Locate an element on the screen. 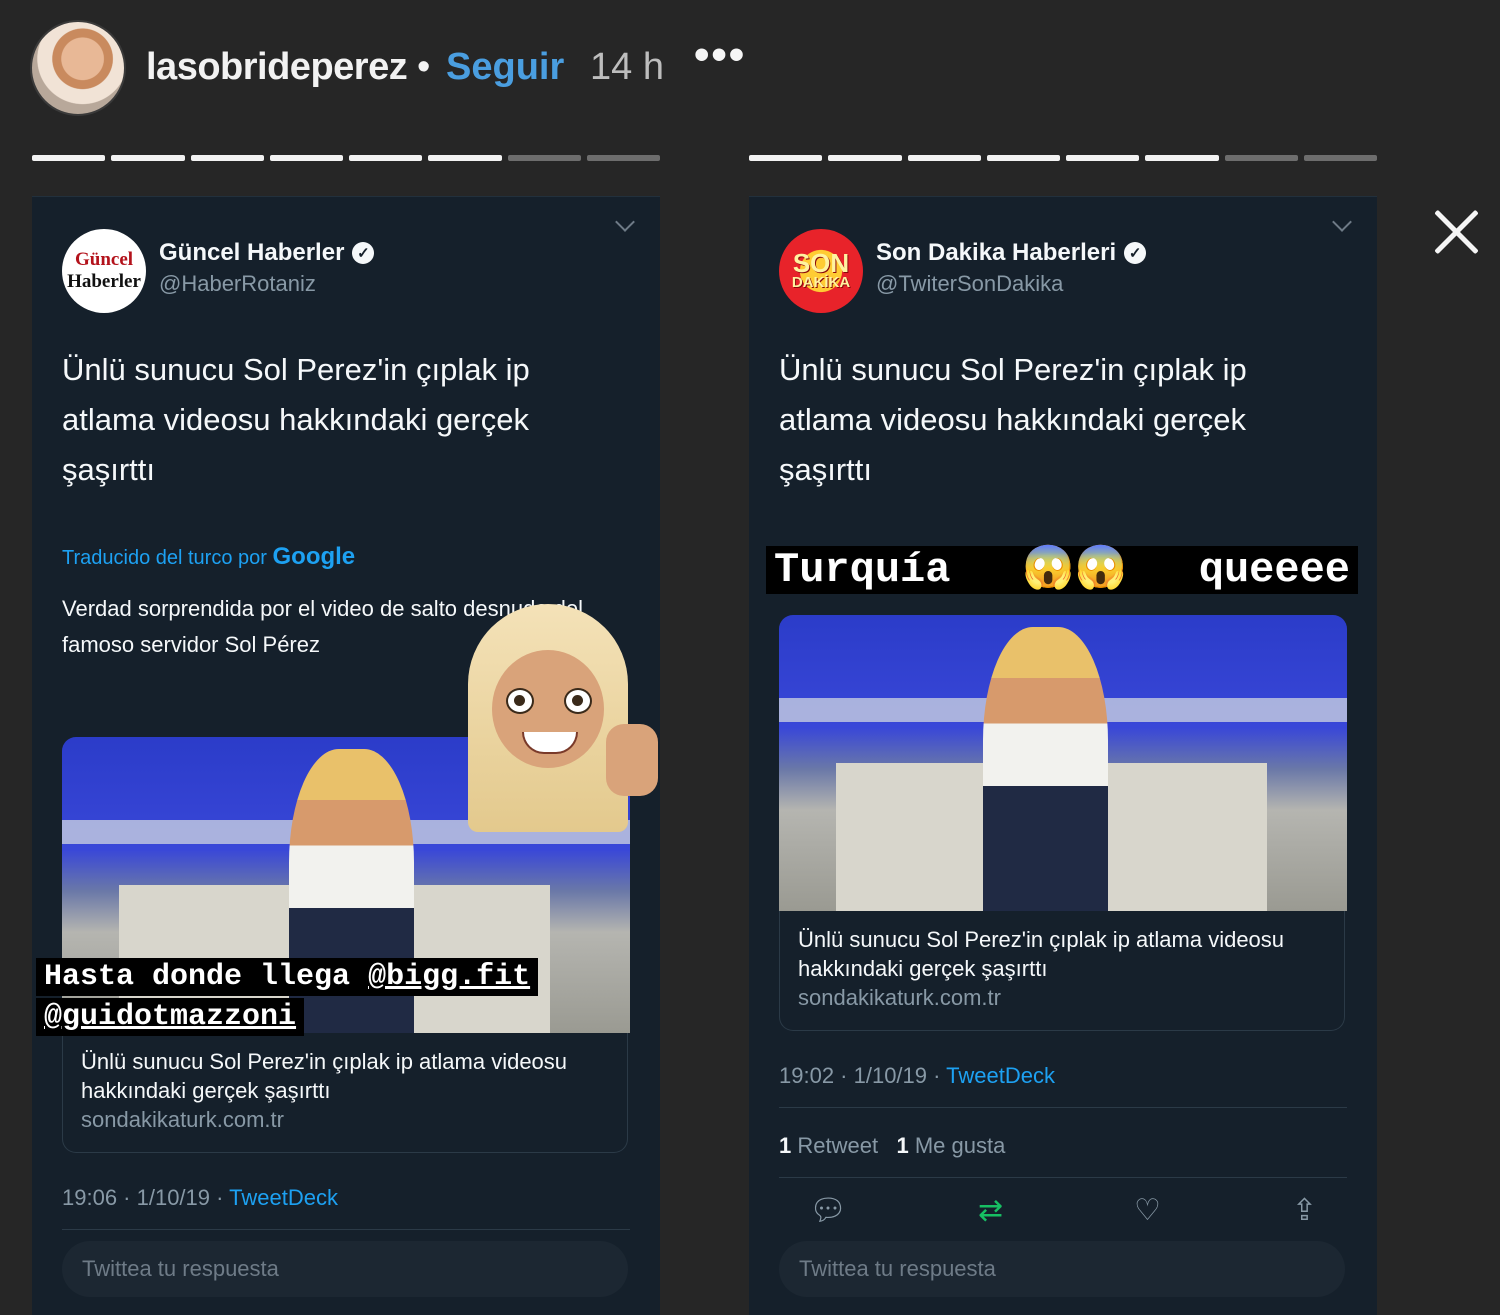  tweet-meta: 19:06 · 1/10/19 · TweetDeck is located at coordinates (200, 1198).